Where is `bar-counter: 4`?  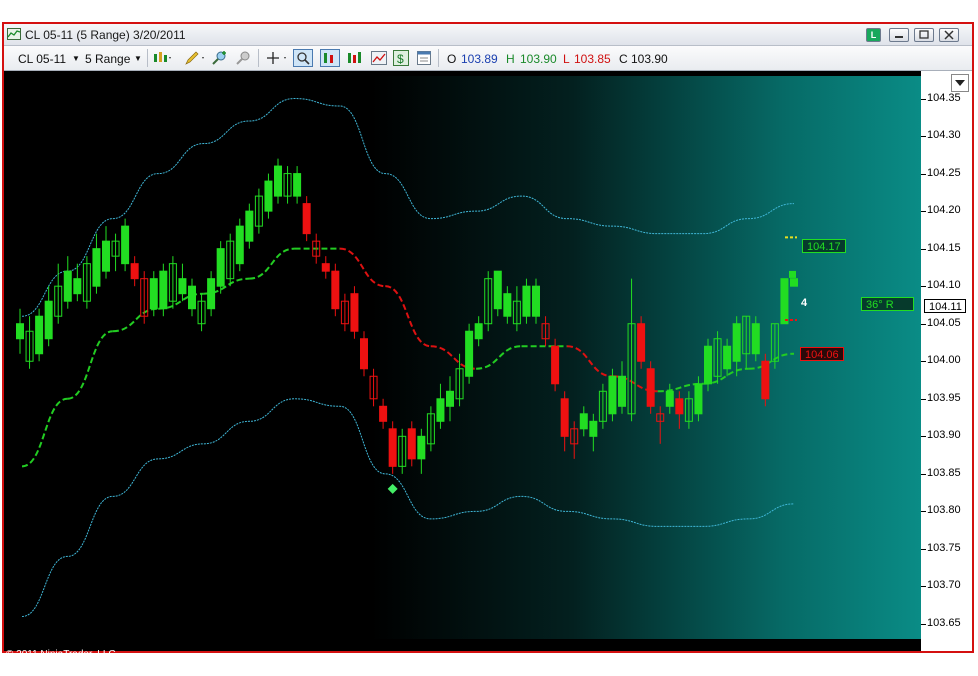
bar-counter: 4 is located at coordinates (804, 303).